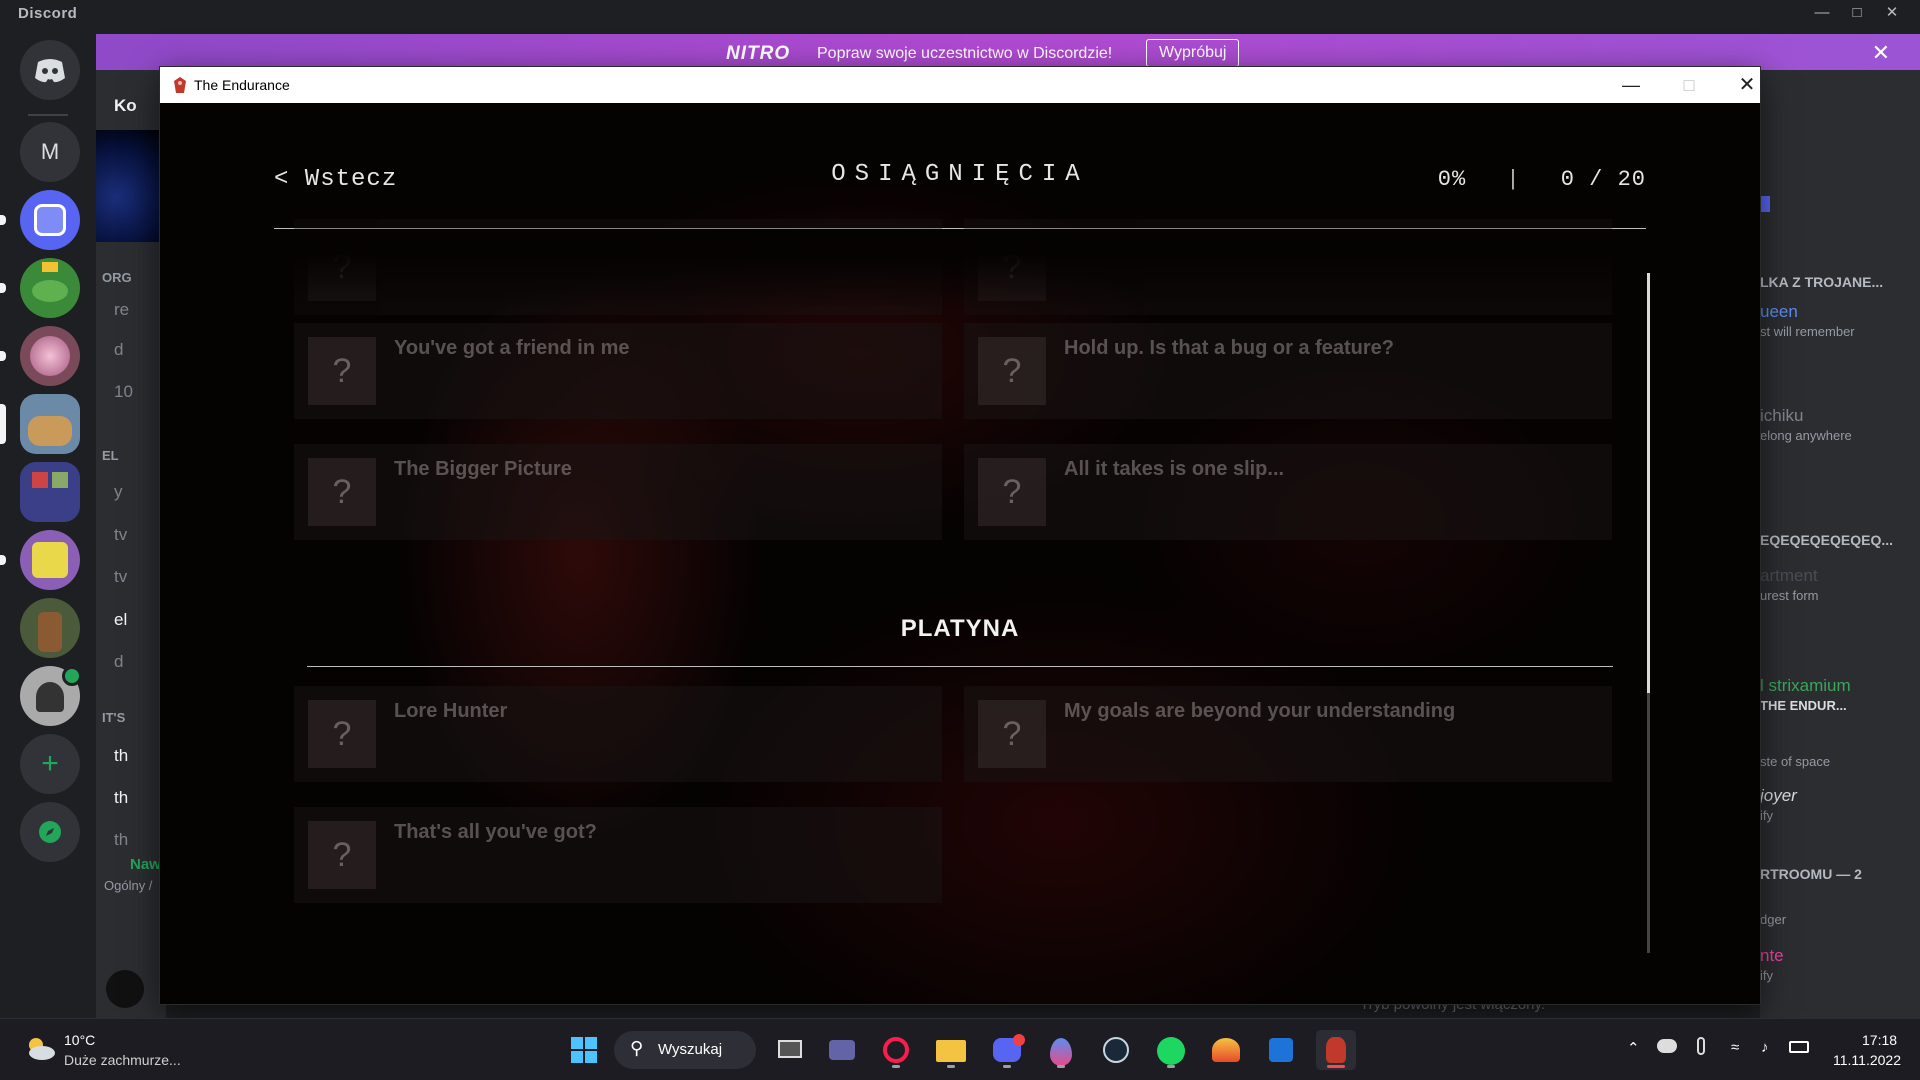 This screenshot has width=1920, height=1080. Describe the element at coordinates (1779, 312) in the screenshot. I see `member-name: ueen` at that location.